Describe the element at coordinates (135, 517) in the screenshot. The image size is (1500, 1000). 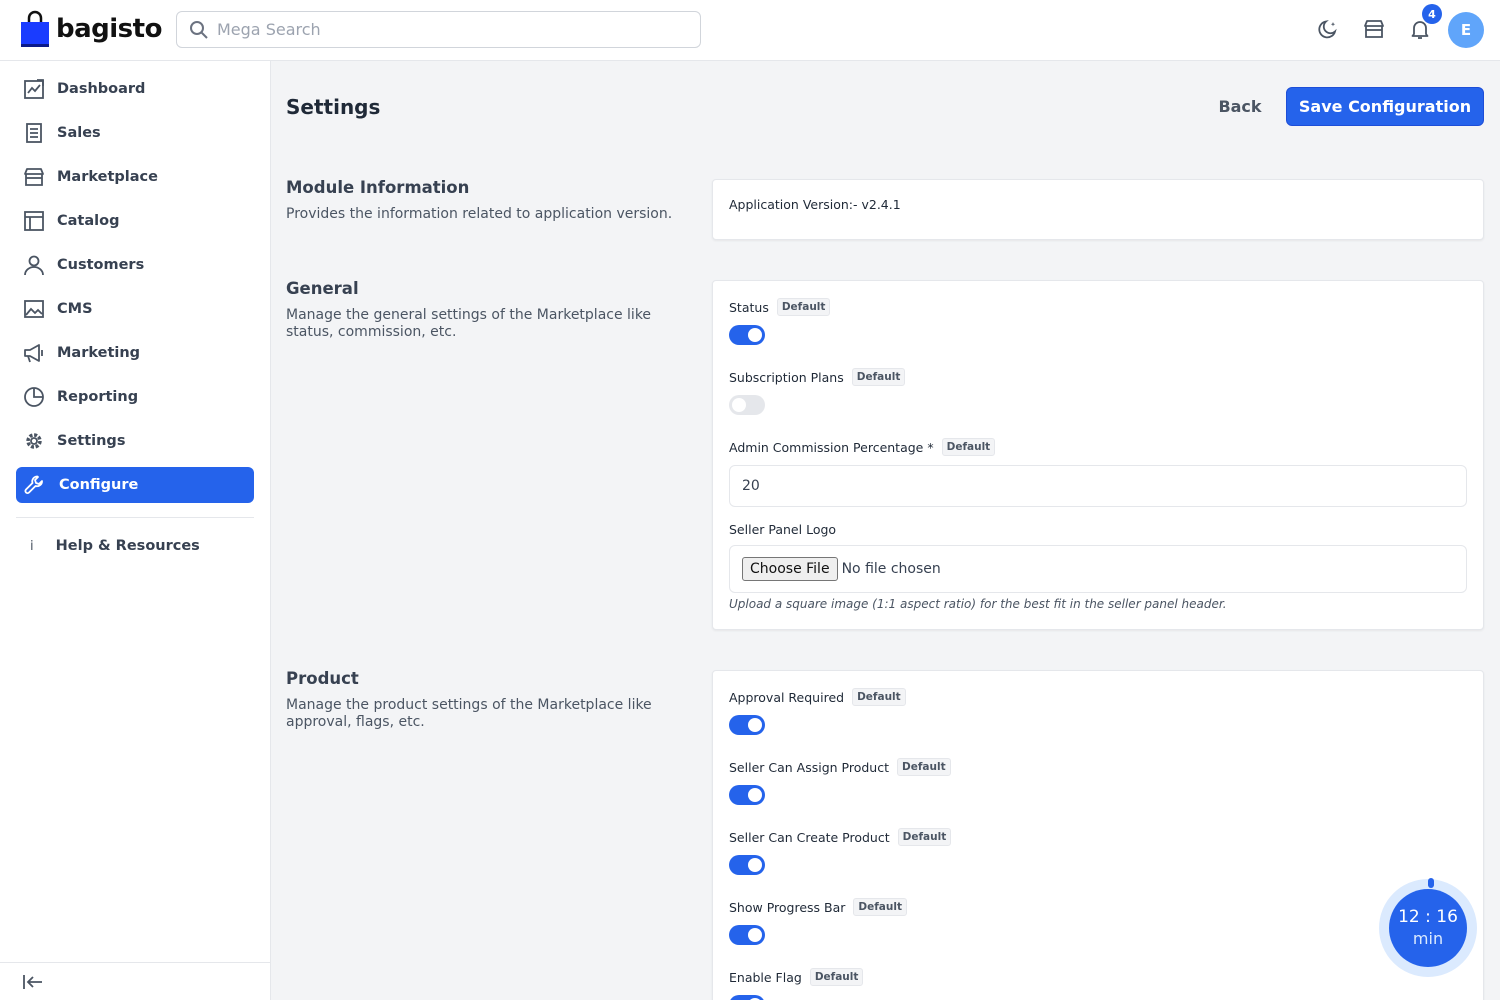
I see `sidebar-divider` at that location.